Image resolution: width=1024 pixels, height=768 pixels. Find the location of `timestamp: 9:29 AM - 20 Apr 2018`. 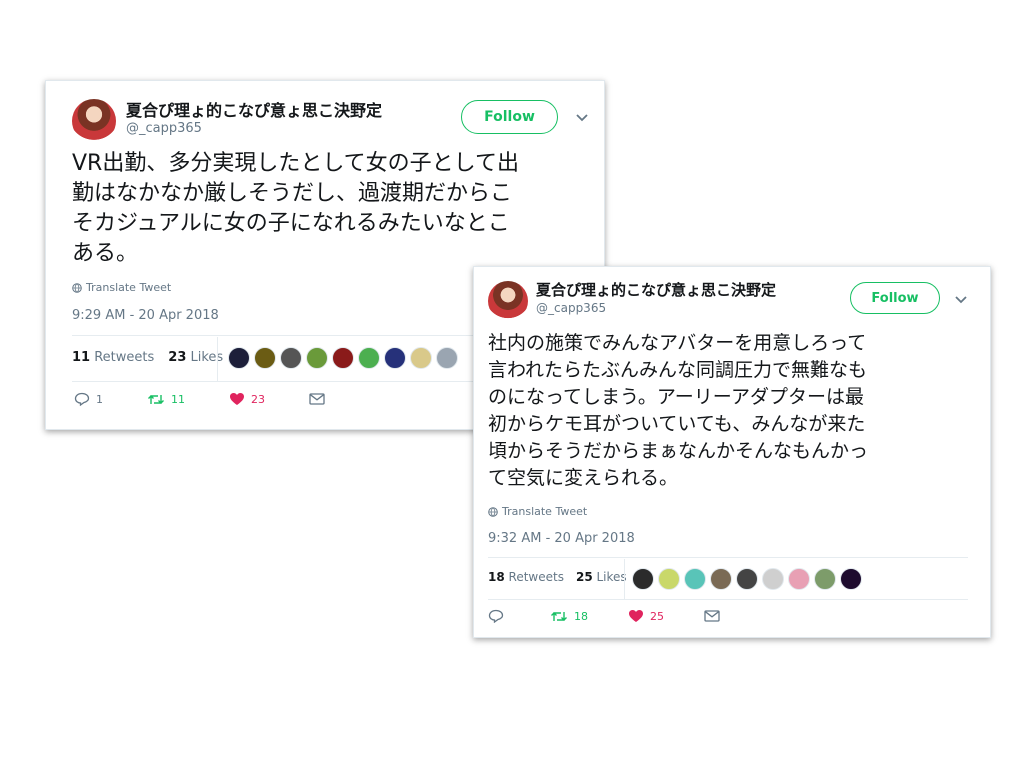

timestamp: 9:29 AM - 20 Apr 2018 is located at coordinates (145, 315).